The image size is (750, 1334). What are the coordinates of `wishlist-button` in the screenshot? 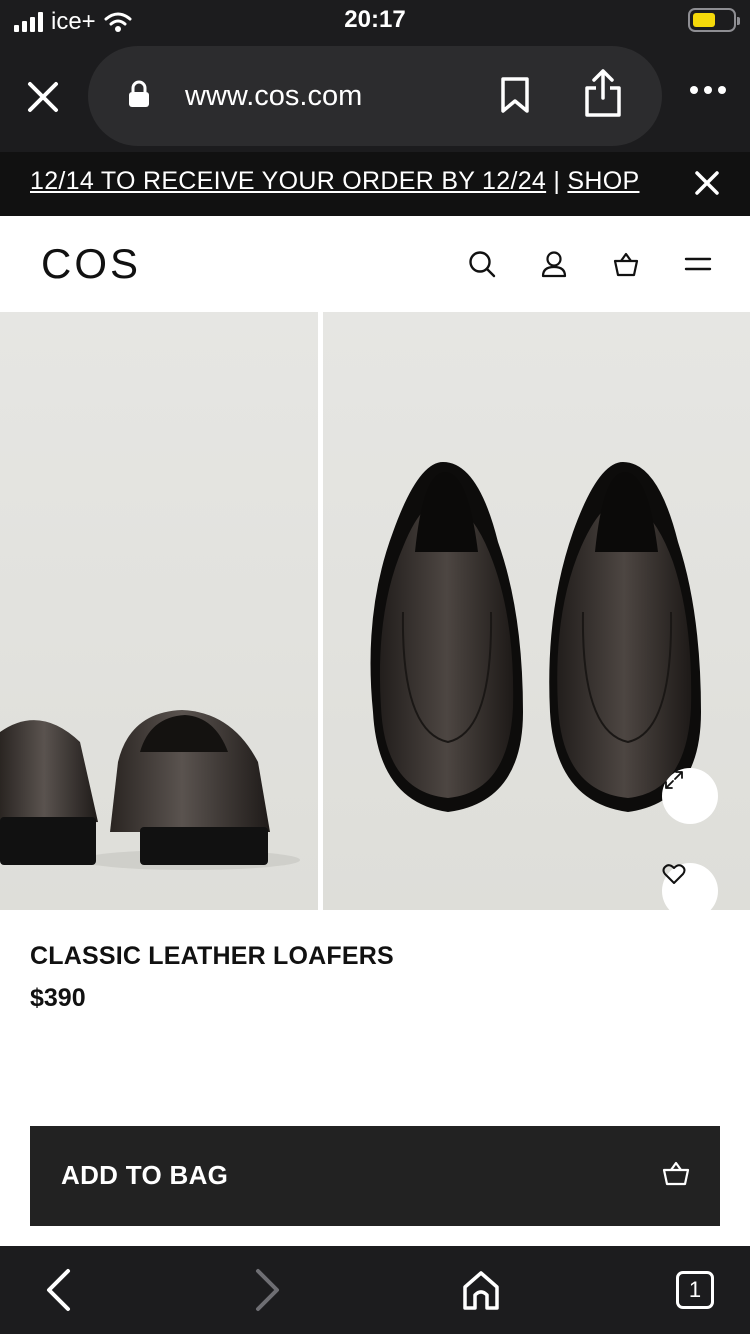 It's located at (690, 886).